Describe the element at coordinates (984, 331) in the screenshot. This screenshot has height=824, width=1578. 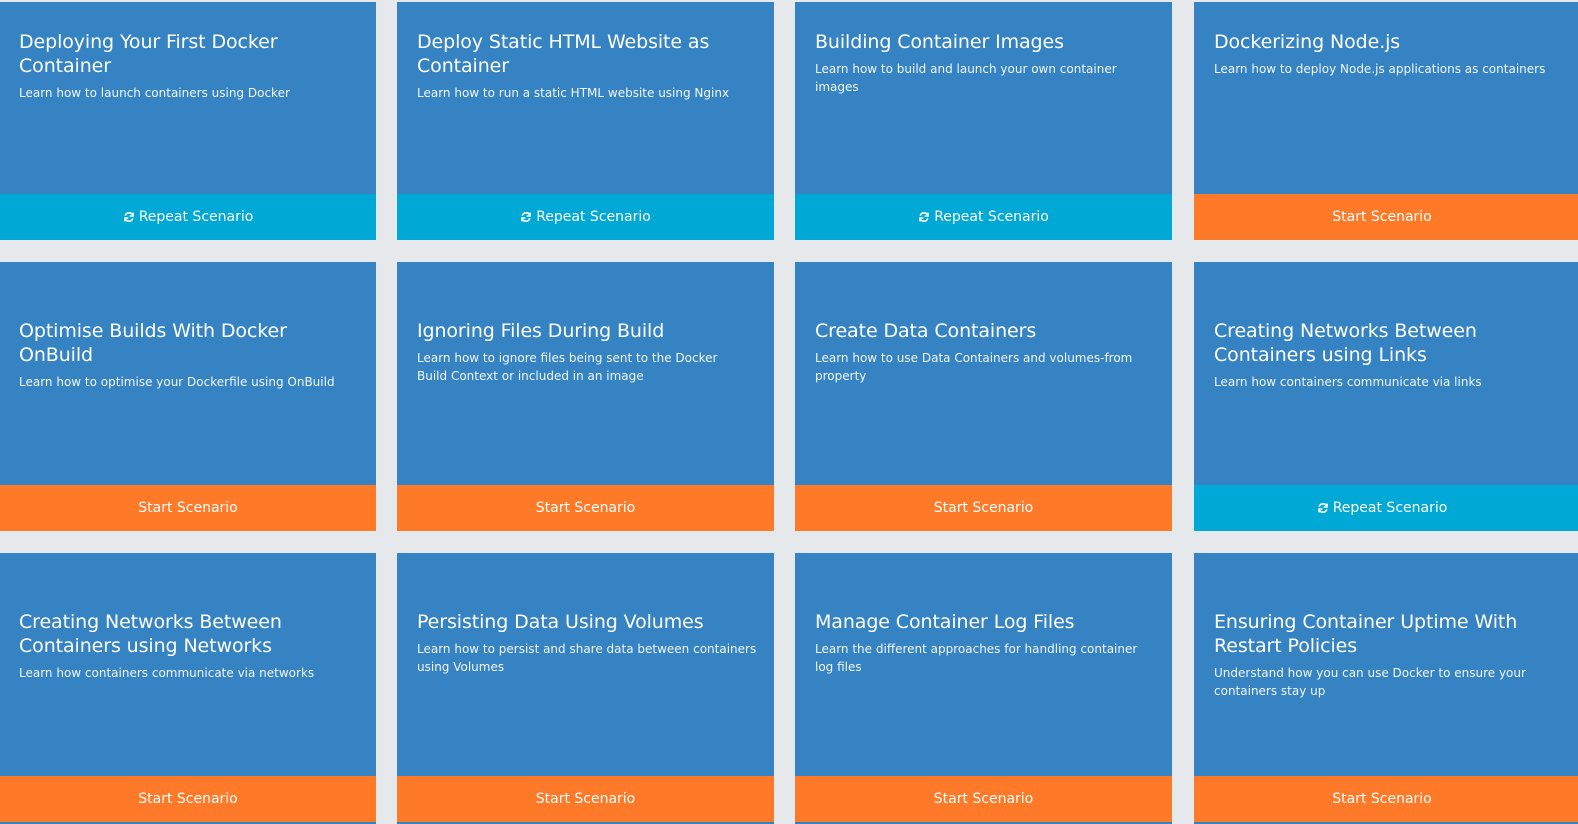
I see `scenario-title: Create Data Containers` at that location.